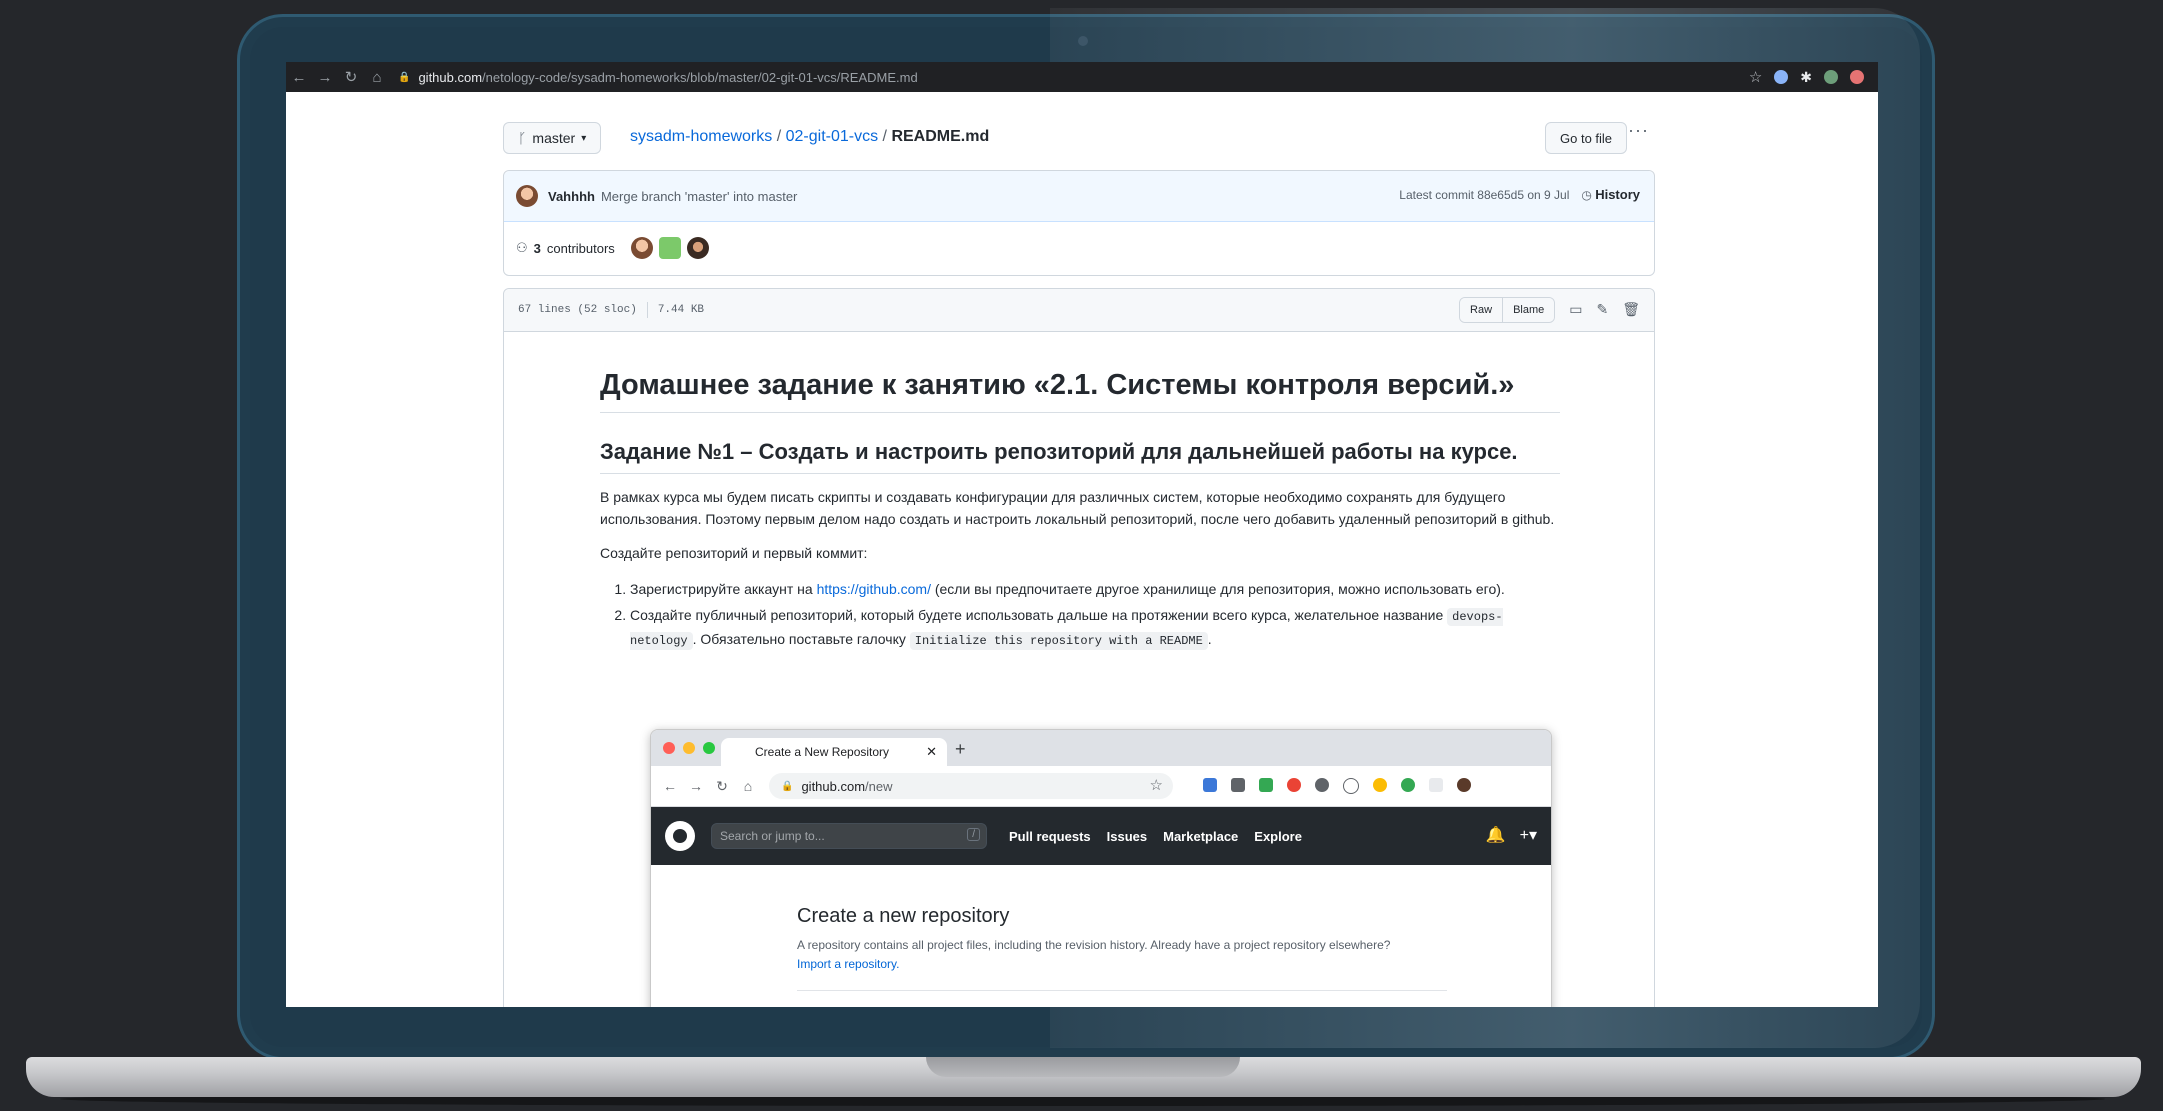  Describe the element at coordinates (699, 196) in the screenshot. I see `commit-message: Merge branch 'master' into master` at that location.